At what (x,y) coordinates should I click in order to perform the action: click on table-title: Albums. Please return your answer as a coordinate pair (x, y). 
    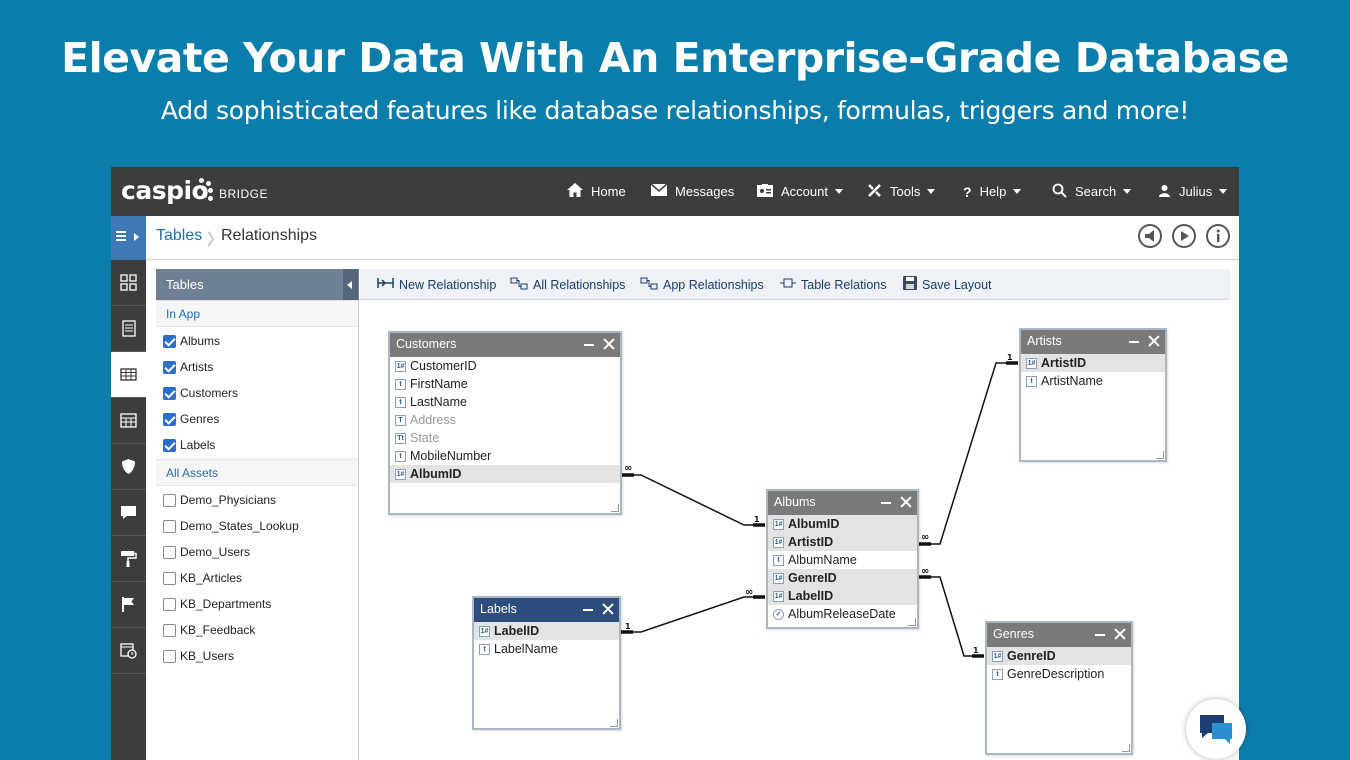
    Looking at the image, I should click on (795, 502).